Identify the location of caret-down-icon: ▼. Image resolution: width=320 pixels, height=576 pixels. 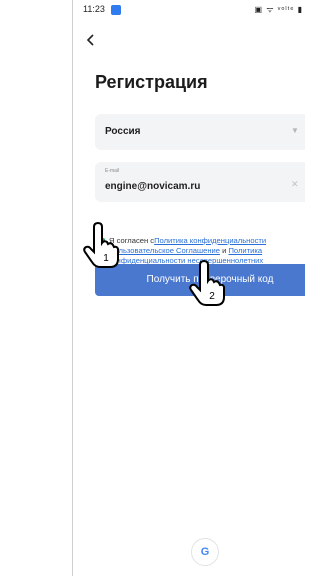
(295, 130).